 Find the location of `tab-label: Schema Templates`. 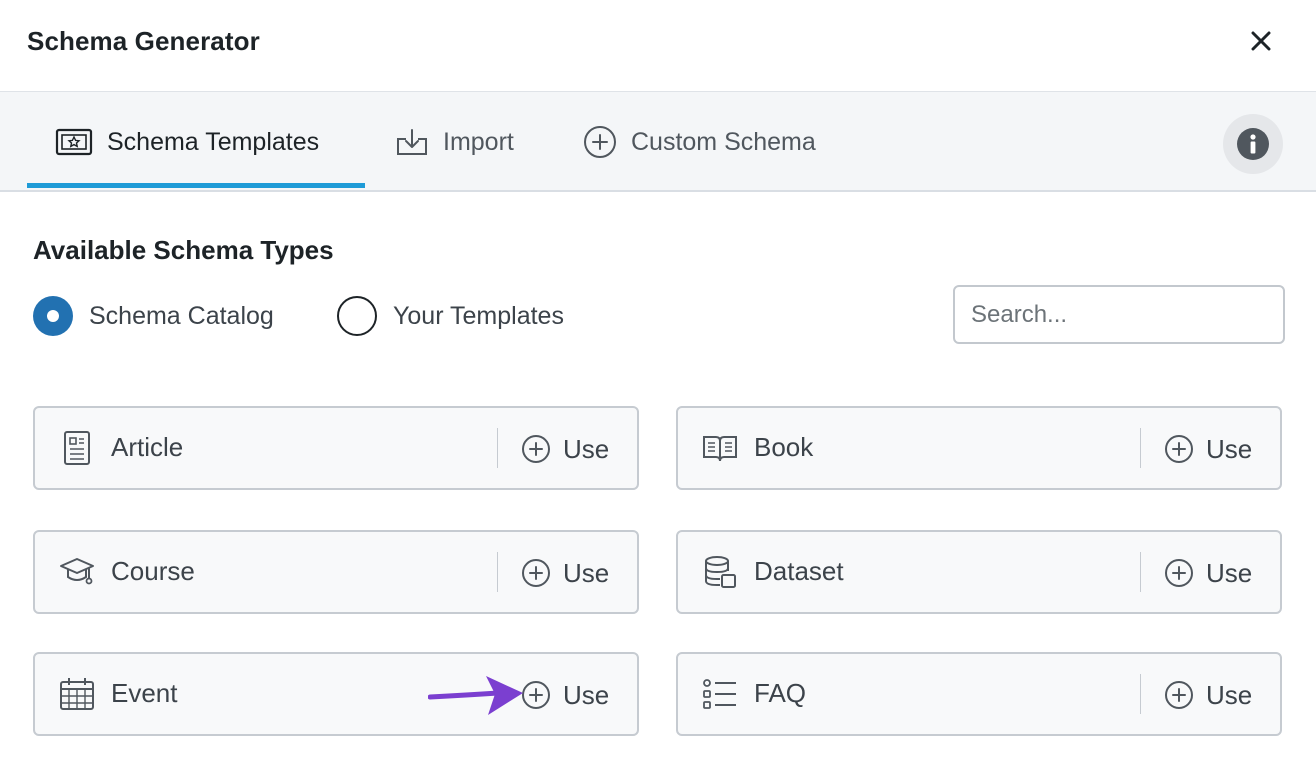

tab-label: Schema Templates is located at coordinates (213, 141).